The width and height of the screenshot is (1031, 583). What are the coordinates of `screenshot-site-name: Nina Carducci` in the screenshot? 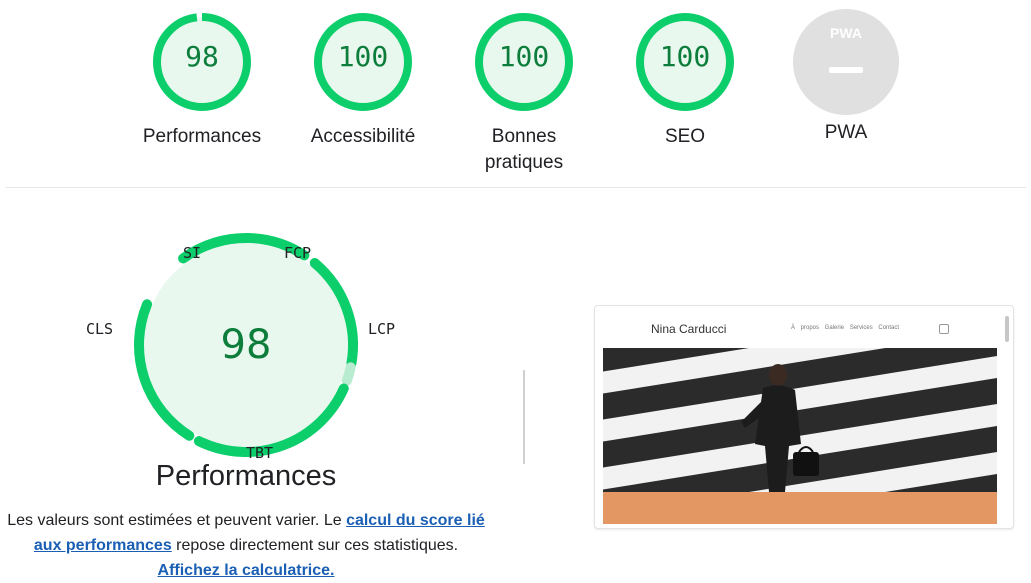 It's located at (689, 329).